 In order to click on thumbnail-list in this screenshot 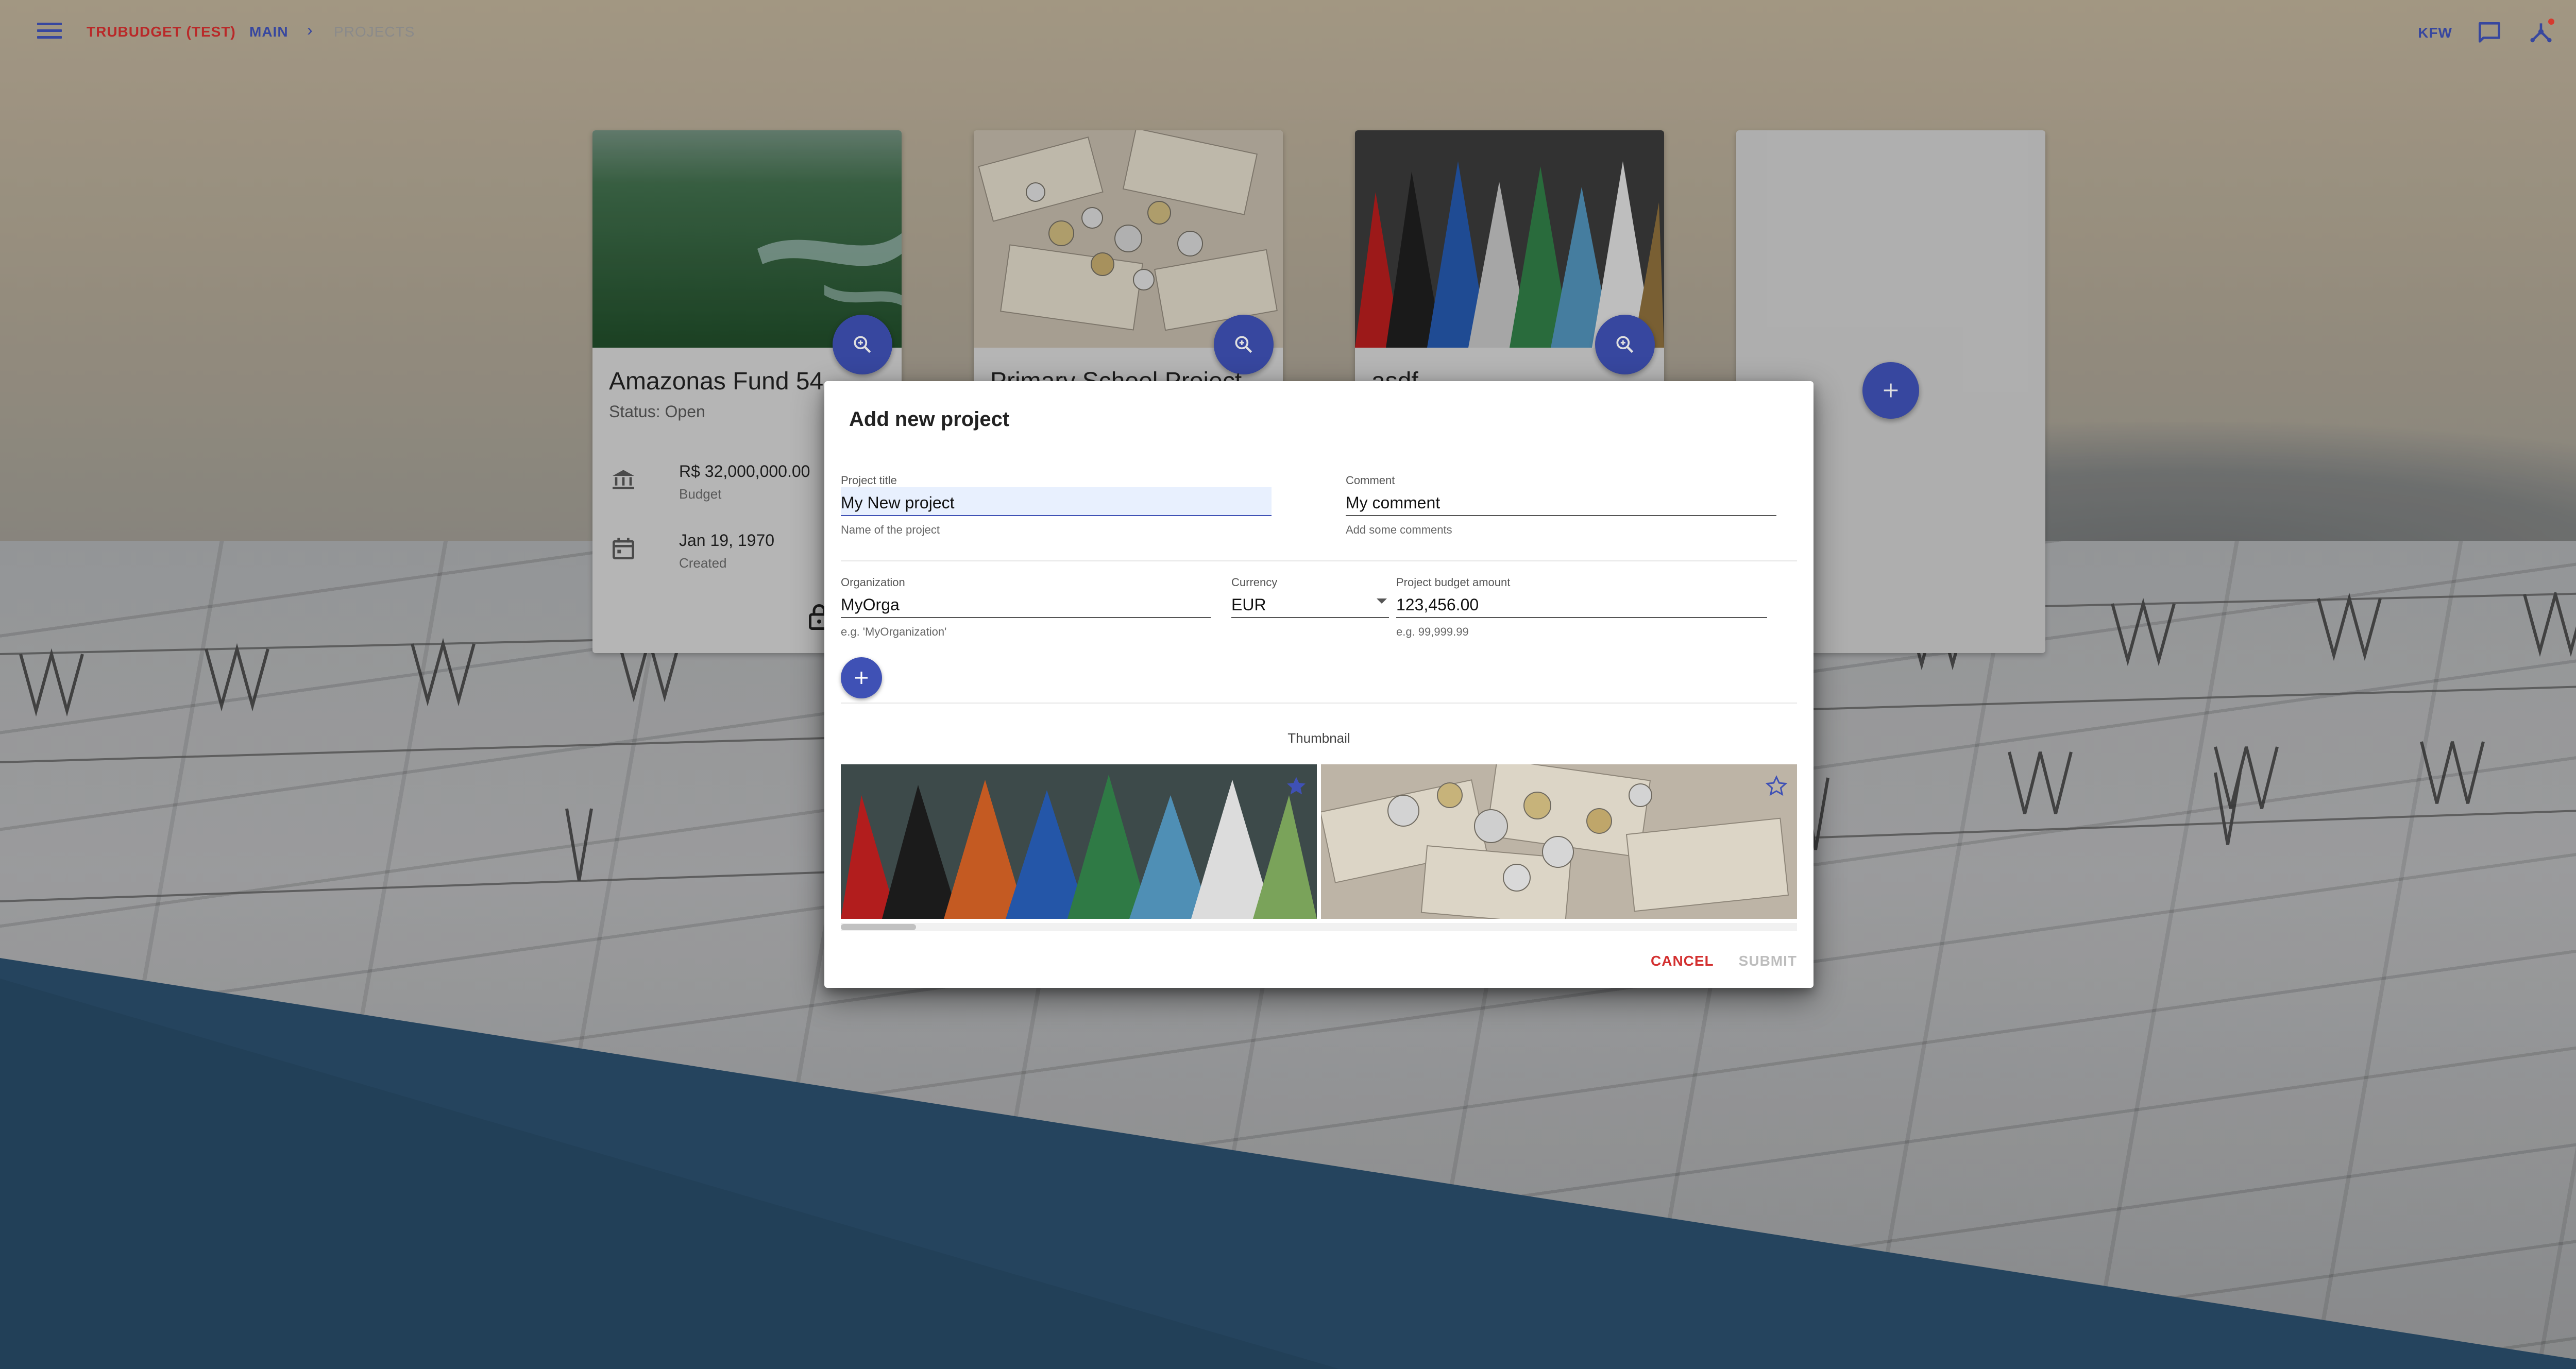, I will do `click(1319, 842)`.